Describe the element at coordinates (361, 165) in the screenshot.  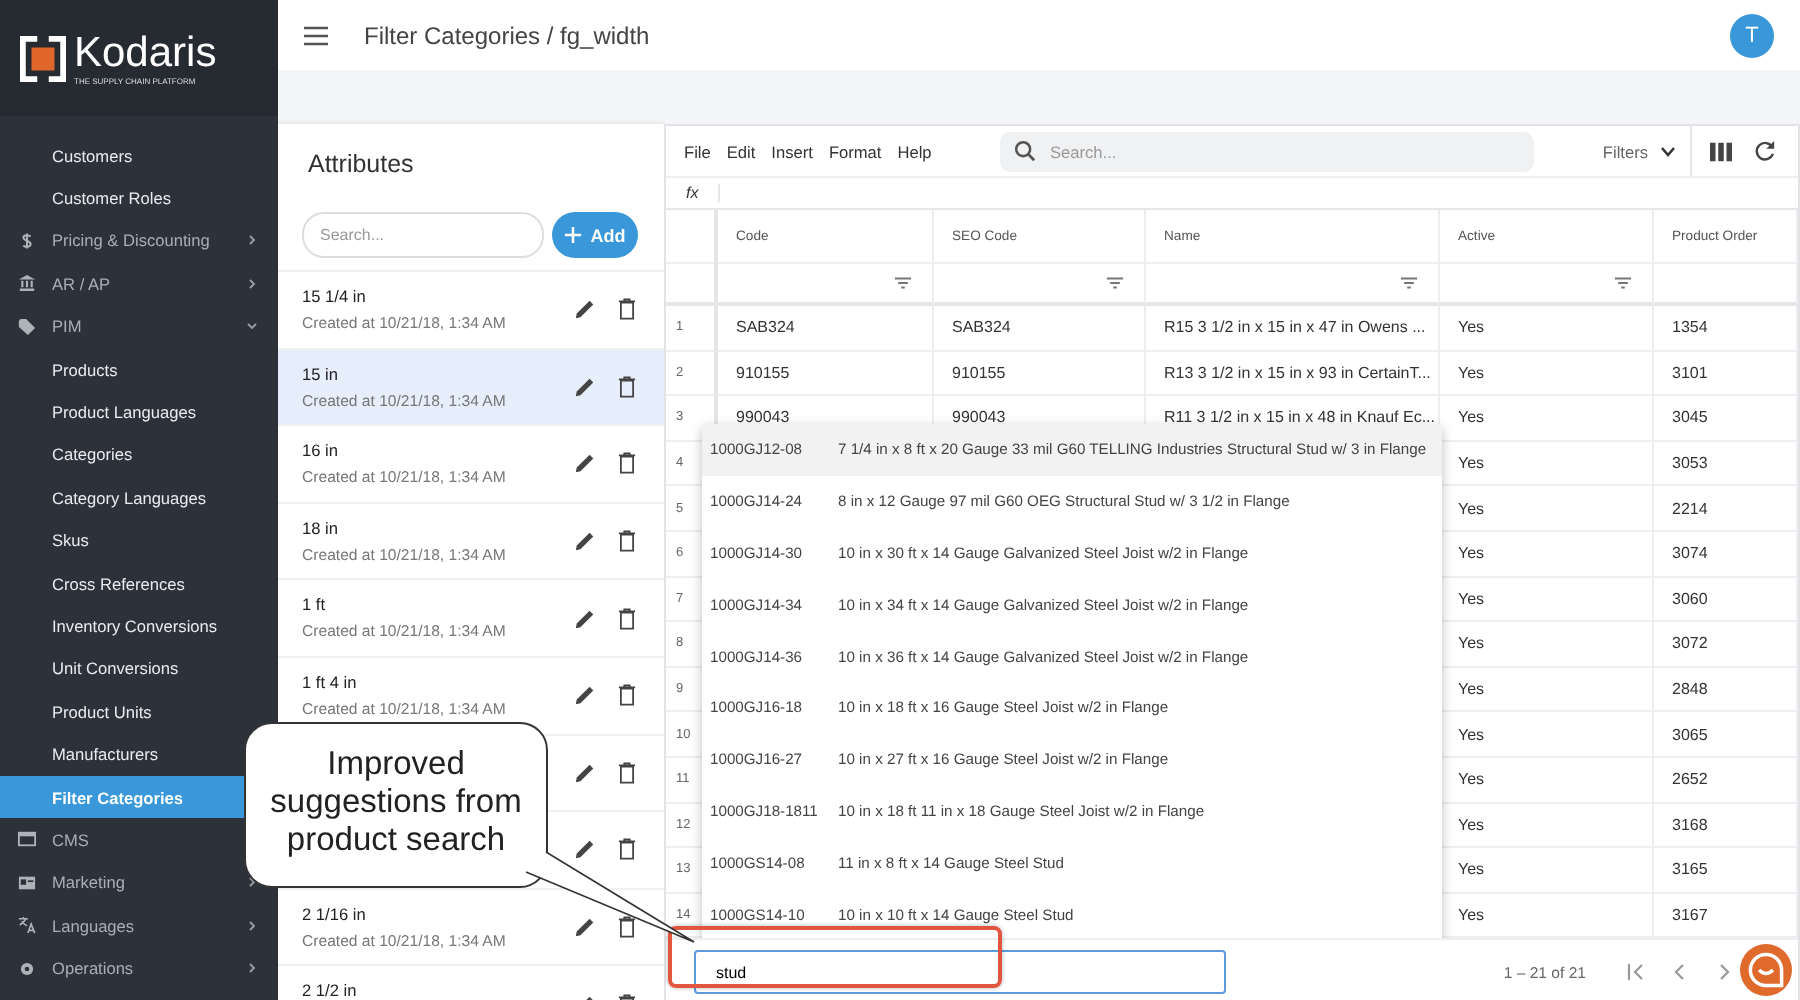
I see `panel-title: Attributes` at that location.